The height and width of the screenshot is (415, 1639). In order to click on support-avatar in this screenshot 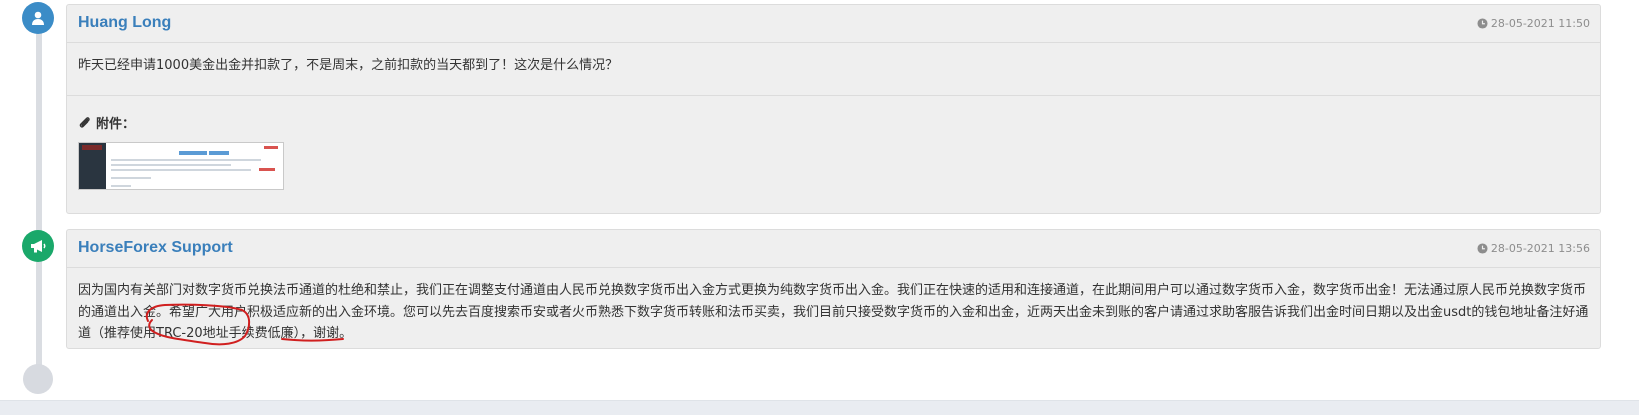, I will do `click(38, 246)`.